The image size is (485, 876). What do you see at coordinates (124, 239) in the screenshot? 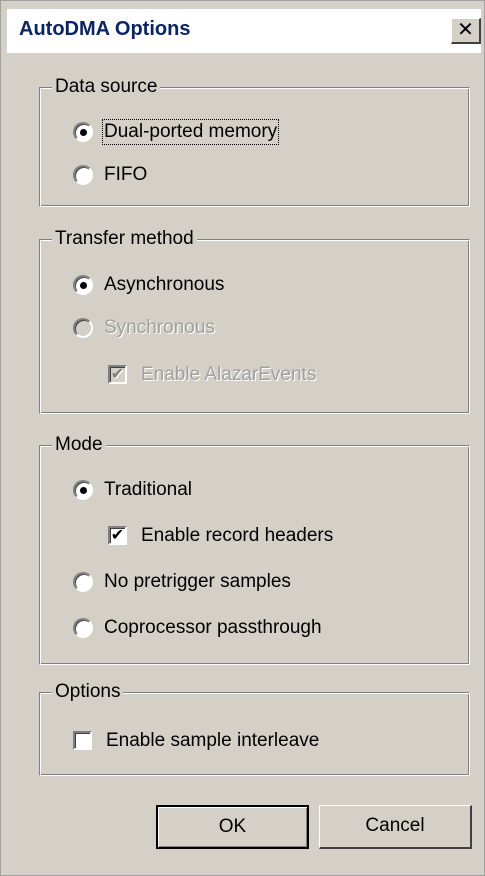
I see `transfer-method-legend: Transfer method` at bounding box center [124, 239].